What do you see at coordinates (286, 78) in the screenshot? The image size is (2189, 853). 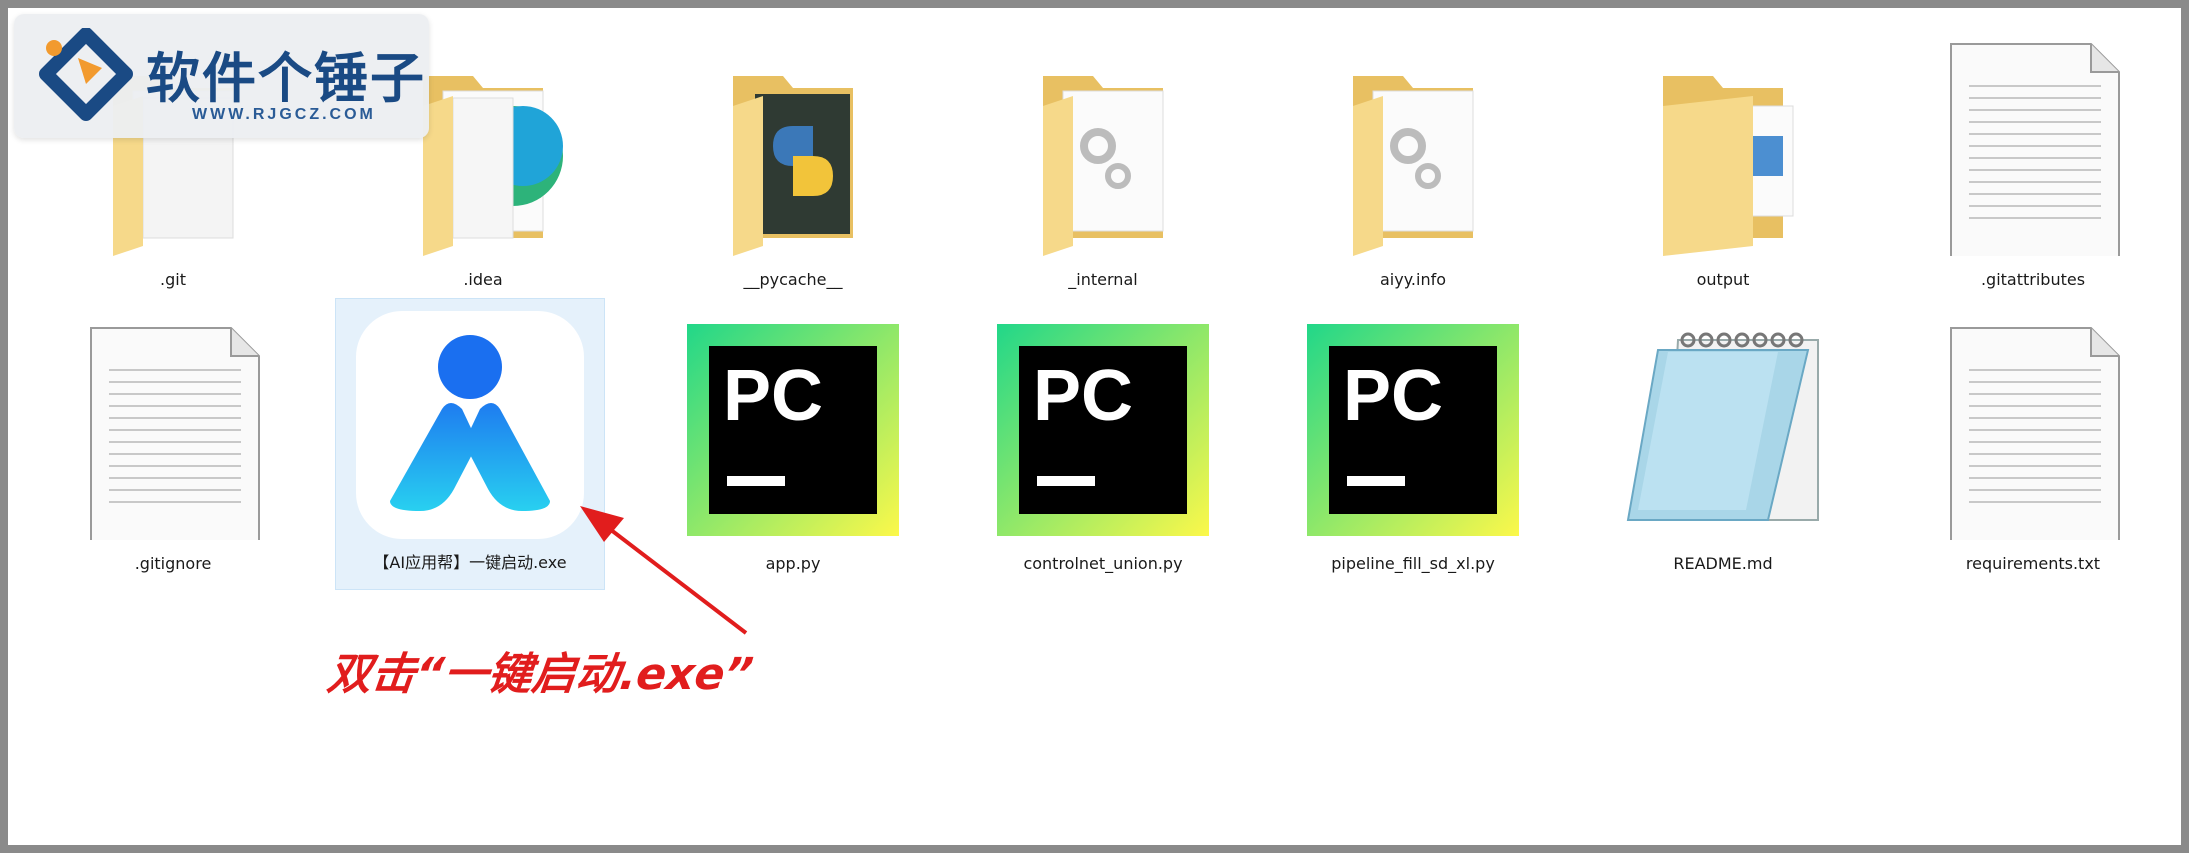 I see `logo-title: 软件个锤子` at bounding box center [286, 78].